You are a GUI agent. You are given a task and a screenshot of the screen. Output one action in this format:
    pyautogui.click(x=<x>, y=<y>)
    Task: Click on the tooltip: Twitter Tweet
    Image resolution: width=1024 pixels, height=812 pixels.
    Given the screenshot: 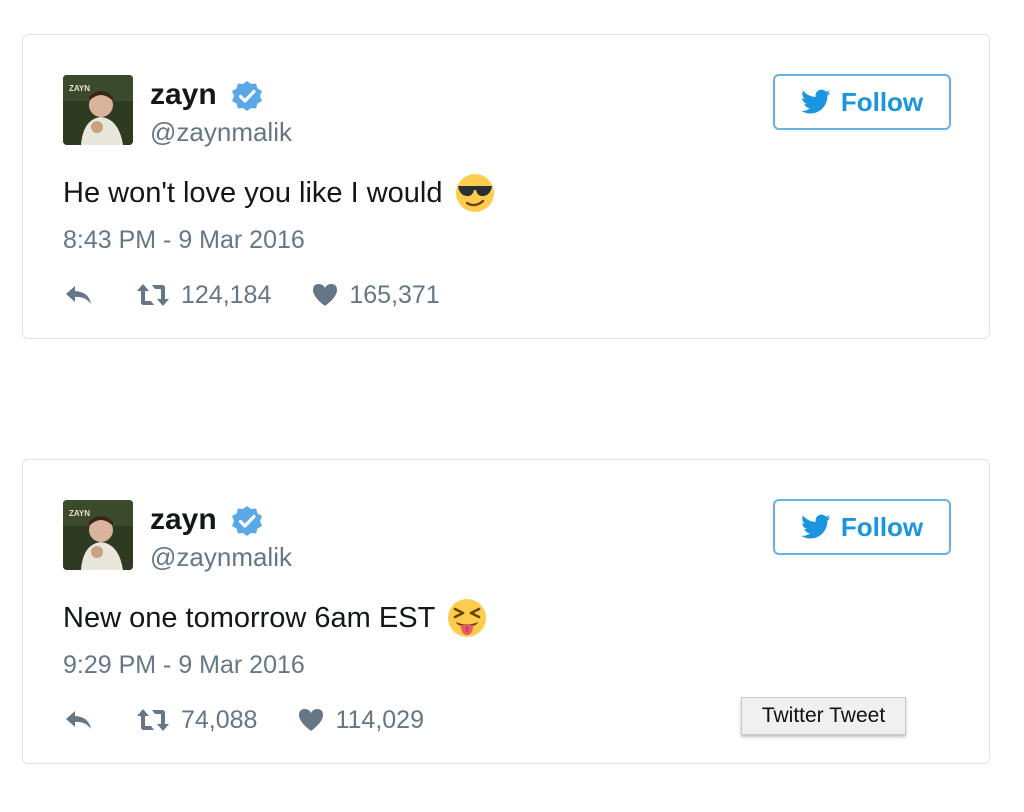 What is the action you would take?
    pyautogui.click(x=823, y=716)
    